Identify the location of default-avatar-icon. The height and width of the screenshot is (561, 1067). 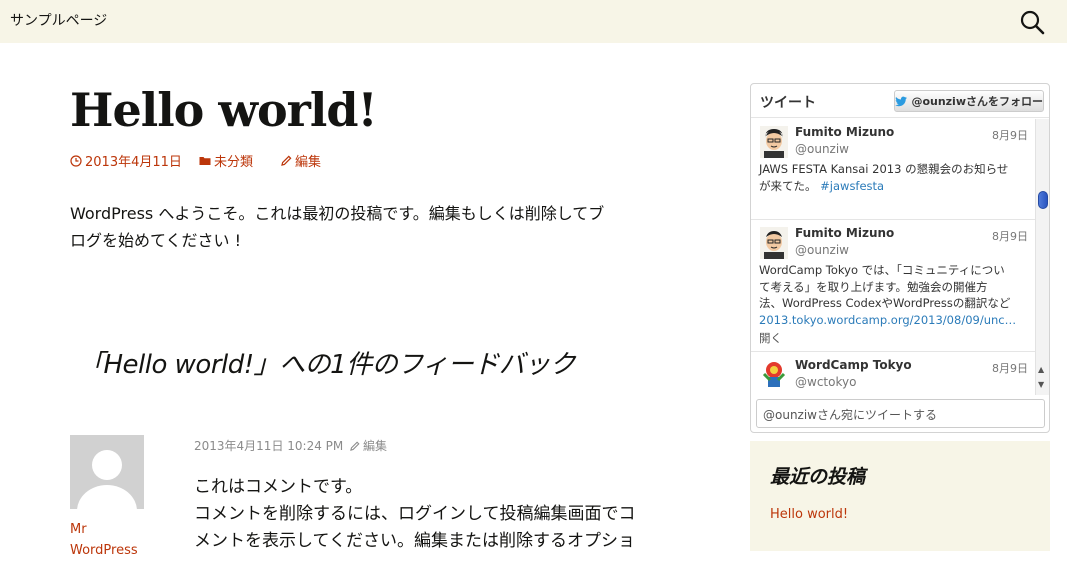
(107, 472).